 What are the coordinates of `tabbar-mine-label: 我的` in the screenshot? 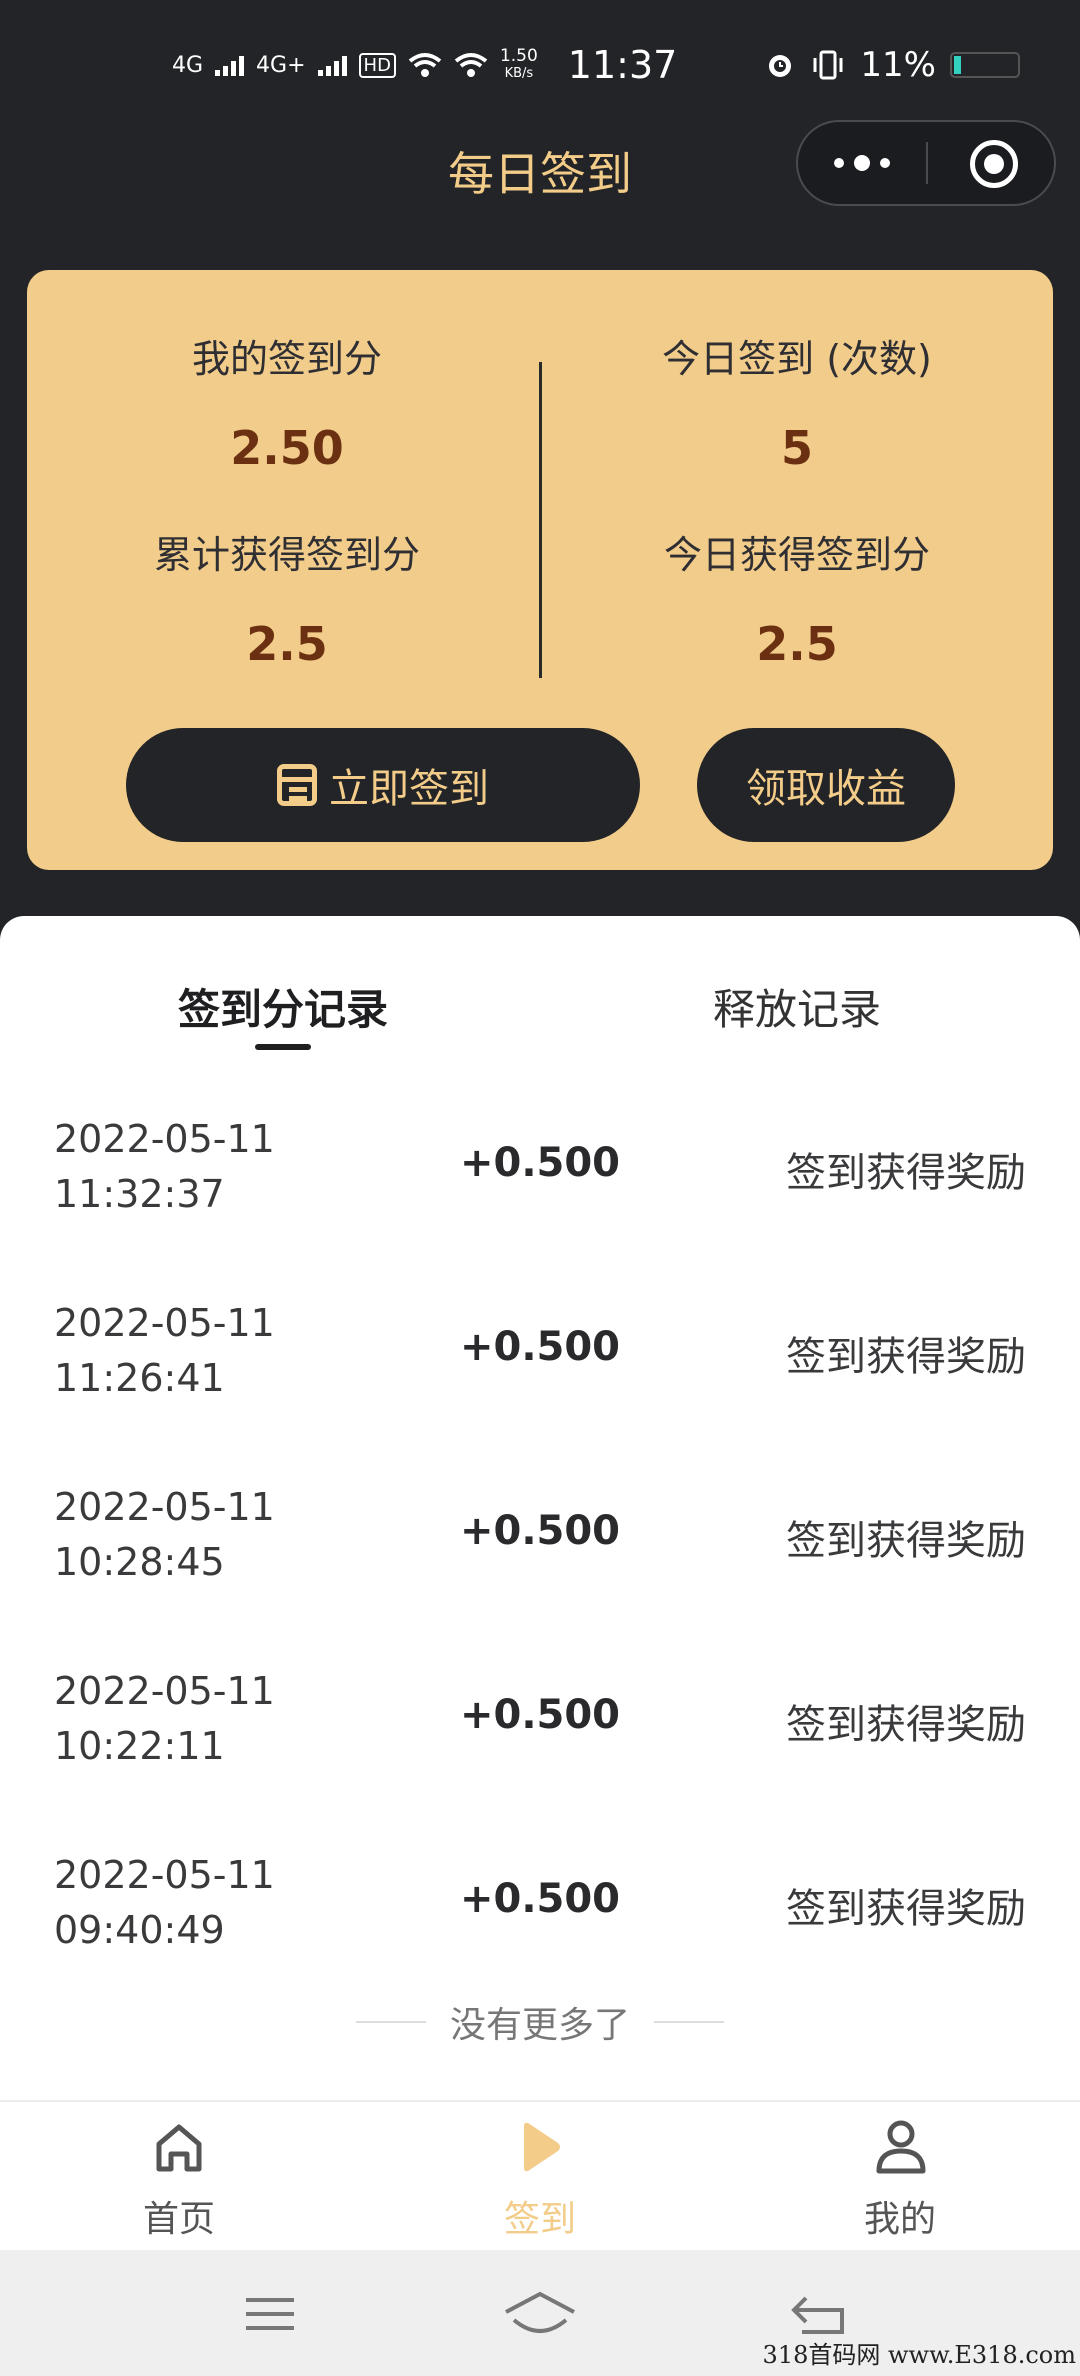 It's located at (899, 2219).